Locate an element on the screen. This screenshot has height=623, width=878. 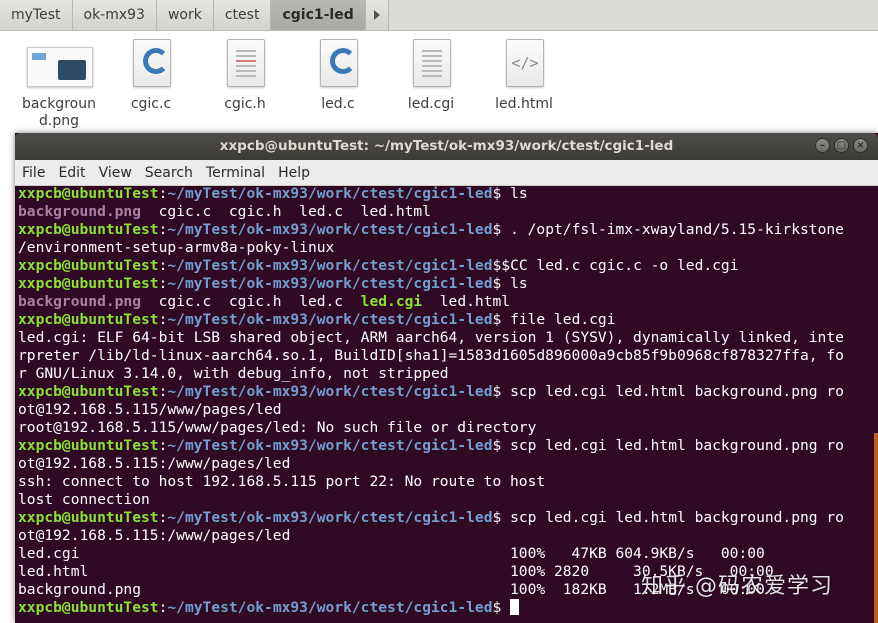
breadcrumb: myTest ok-mx93 work ctest cgic1-led is located at coordinates (439, 15).